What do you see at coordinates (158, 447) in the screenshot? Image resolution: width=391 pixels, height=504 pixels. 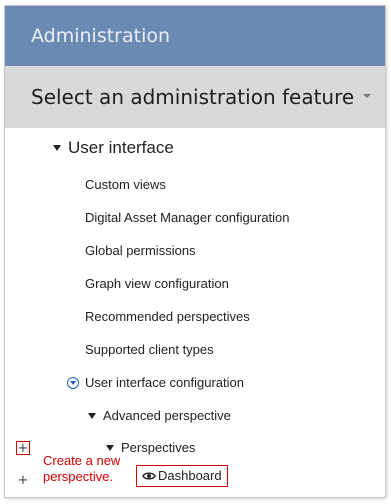 I see `tree-node-label: Perspectives` at bounding box center [158, 447].